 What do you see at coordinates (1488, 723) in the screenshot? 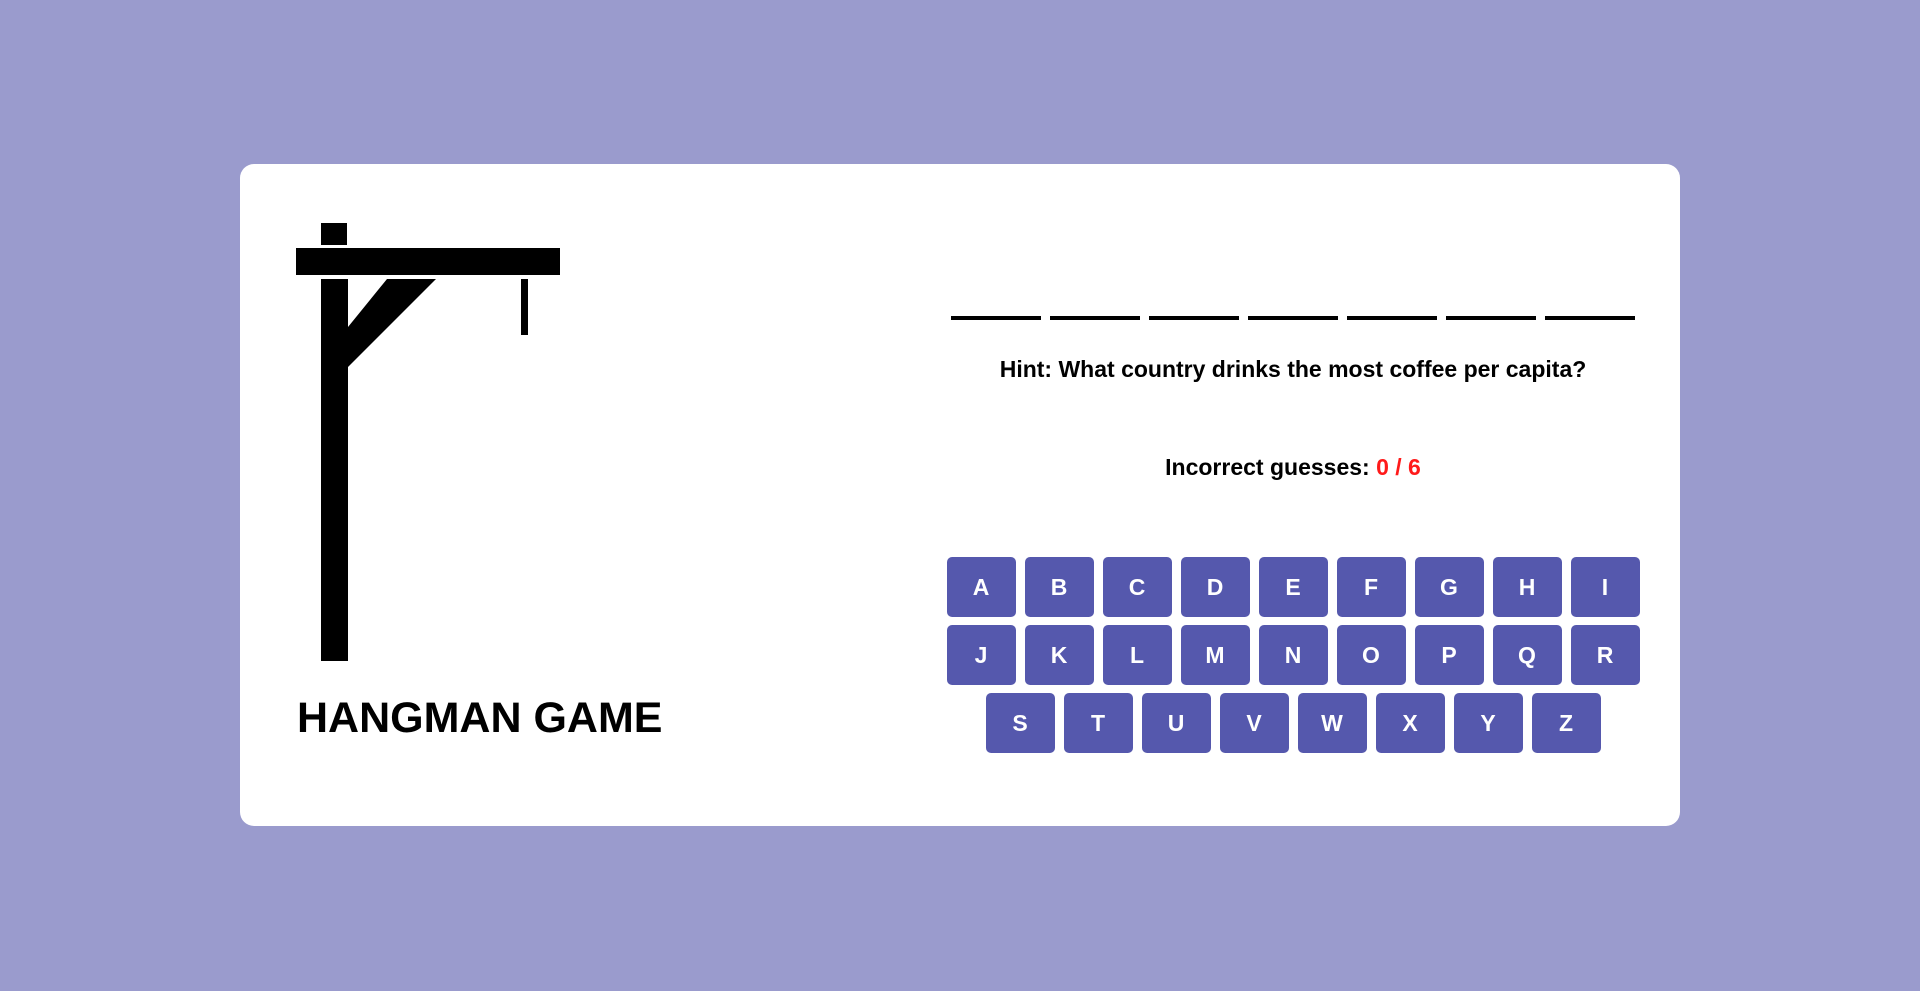
I see `key-y: Y` at bounding box center [1488, 723].